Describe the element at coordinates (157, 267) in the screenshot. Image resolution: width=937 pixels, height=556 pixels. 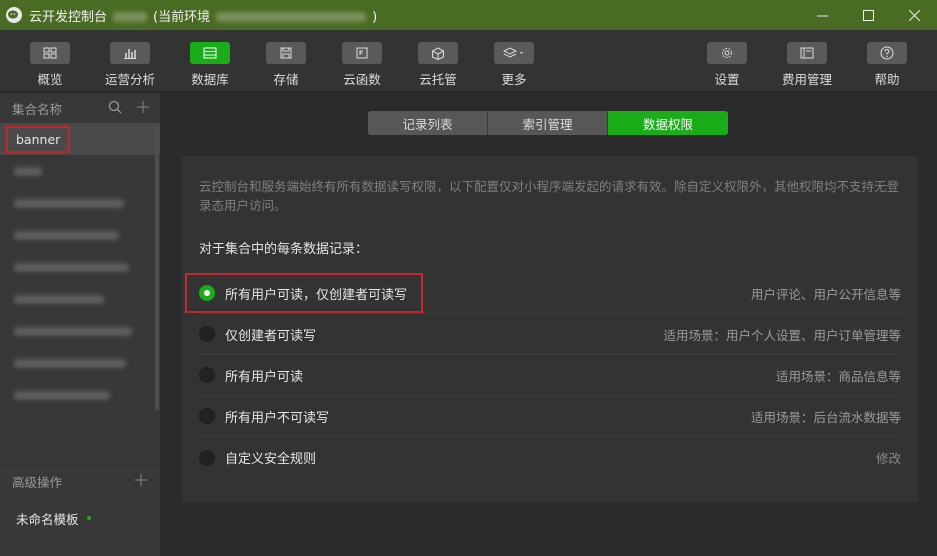
I see `sidebar-scrollbar` at that location.